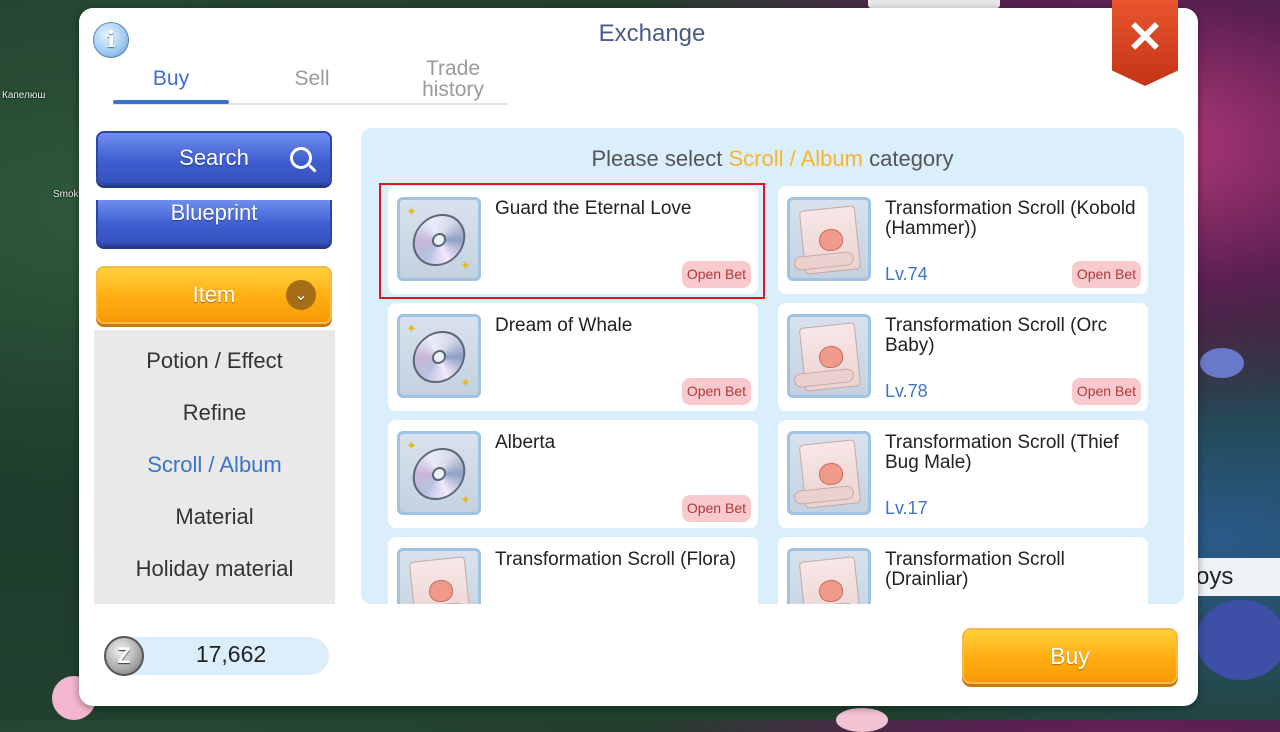 This screenshot has height=732, width=1280. What do you see at coordinates (906, 391) in the screenshot?
I see `item-level: Lv.78` at bounding box center [906, 391].